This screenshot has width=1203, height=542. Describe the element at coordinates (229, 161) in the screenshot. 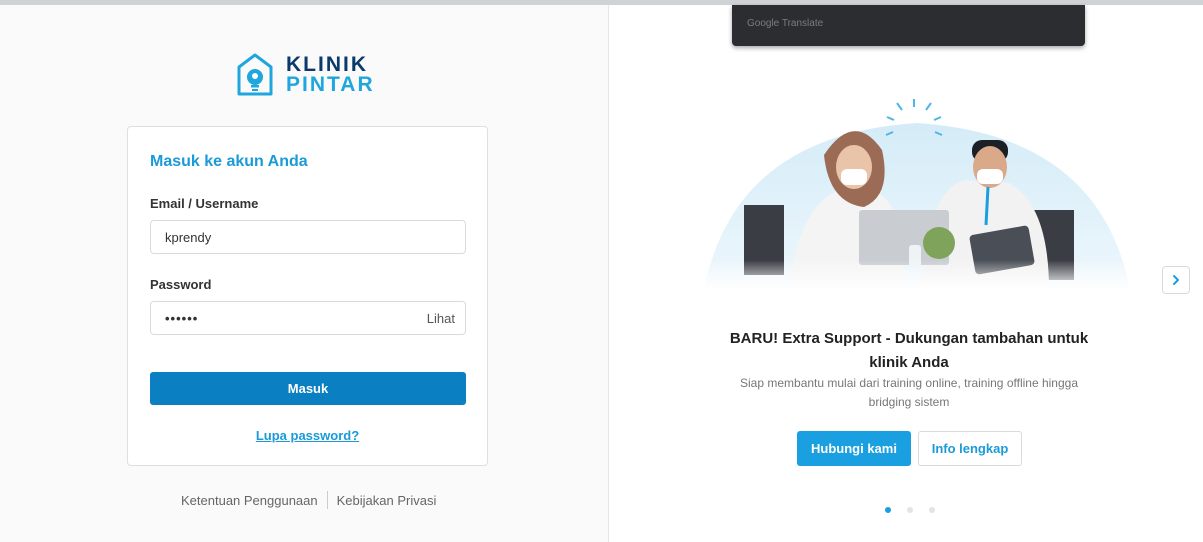

I see `login-title: Masuk ke akun Anda` at that location.